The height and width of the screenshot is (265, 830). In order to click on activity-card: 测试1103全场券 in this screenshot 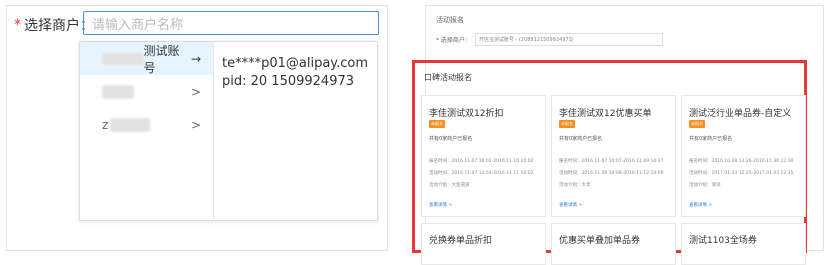, I will do `click(743, 244)`.